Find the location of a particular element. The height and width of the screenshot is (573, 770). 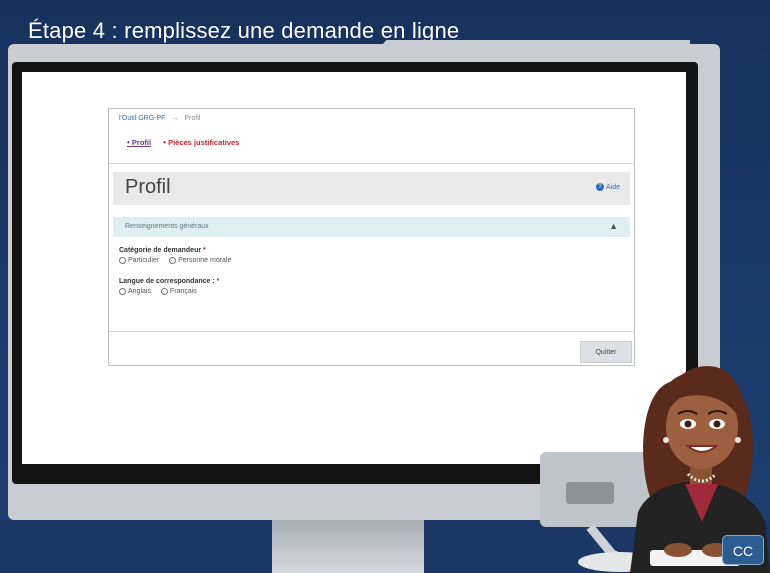

requester-category-options: Particulier Personne morale is located at coordinates (179, 260).